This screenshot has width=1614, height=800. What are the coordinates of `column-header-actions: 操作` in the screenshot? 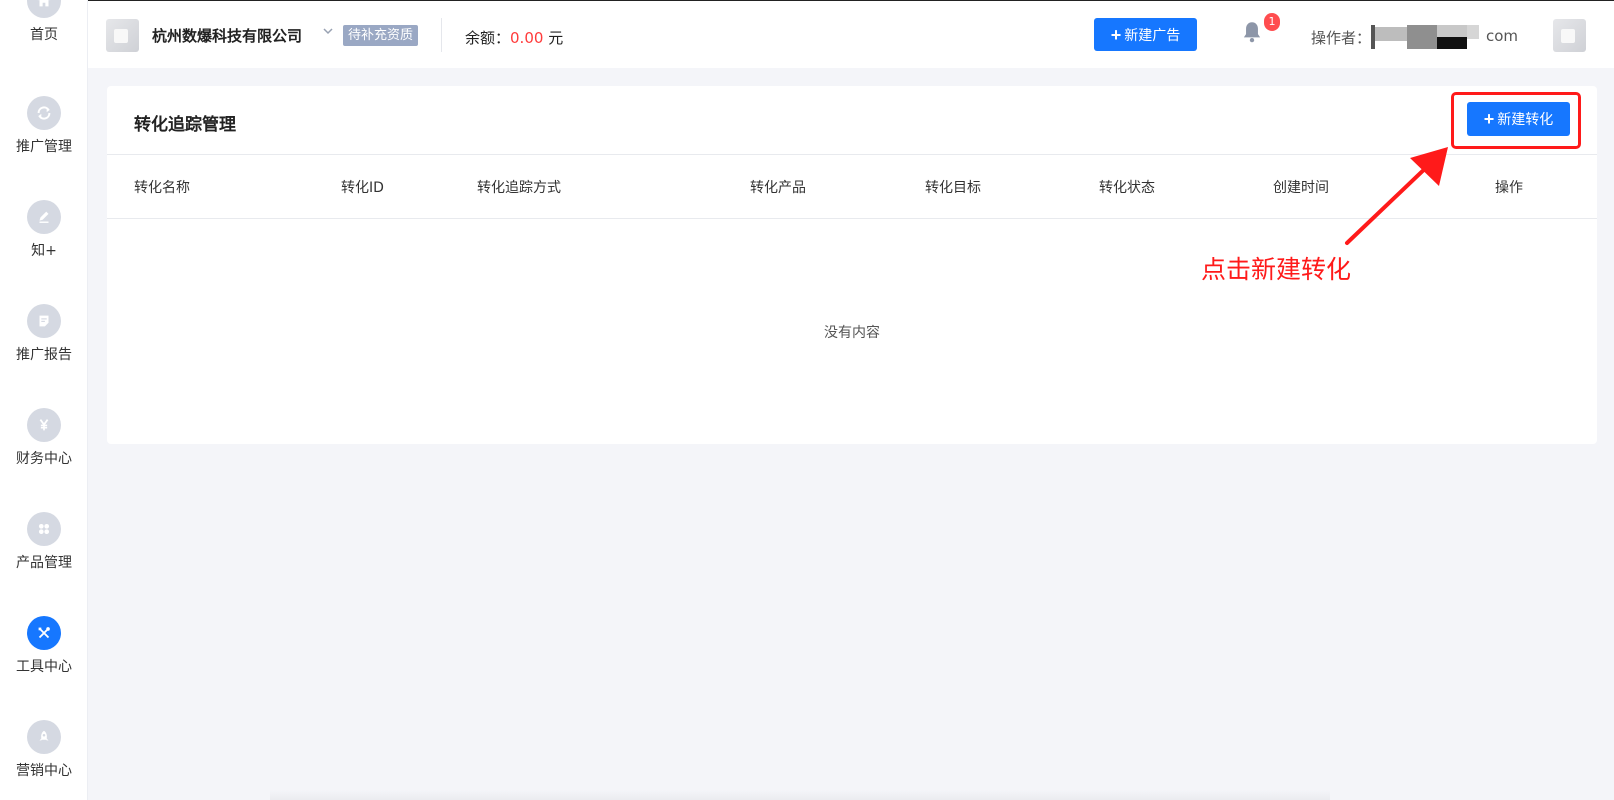 It's located at (1509, 188).